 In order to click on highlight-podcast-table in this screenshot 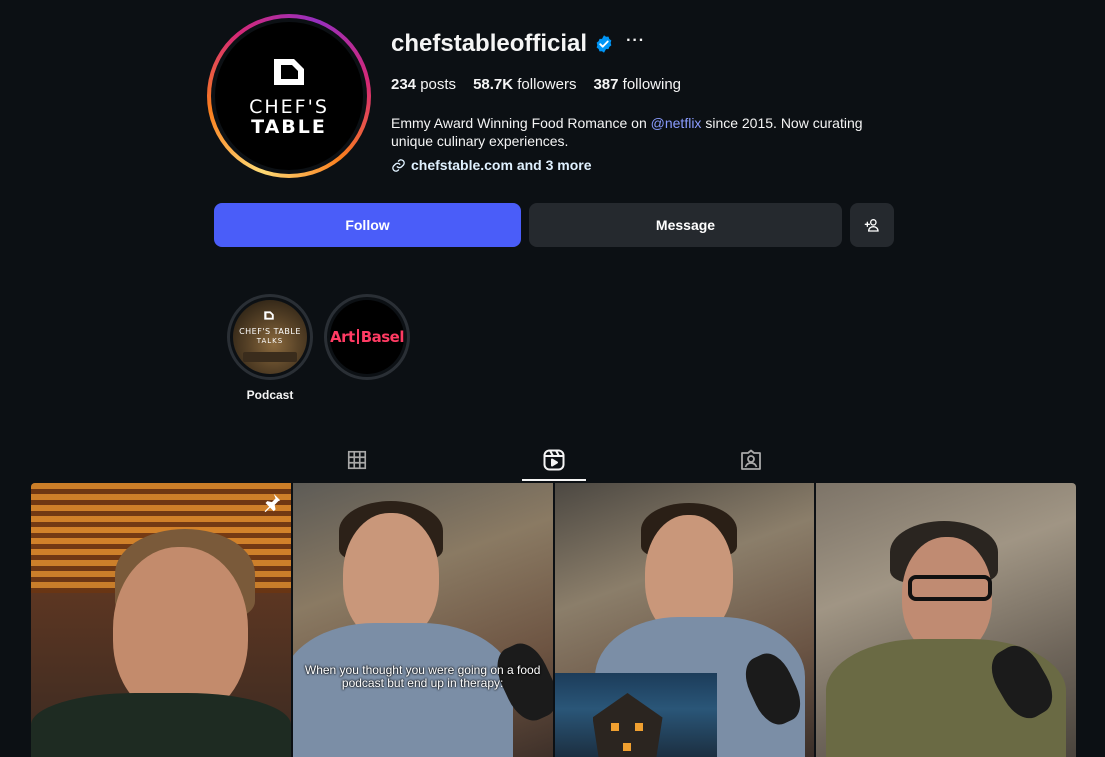, I will do `click(270, 357)`.